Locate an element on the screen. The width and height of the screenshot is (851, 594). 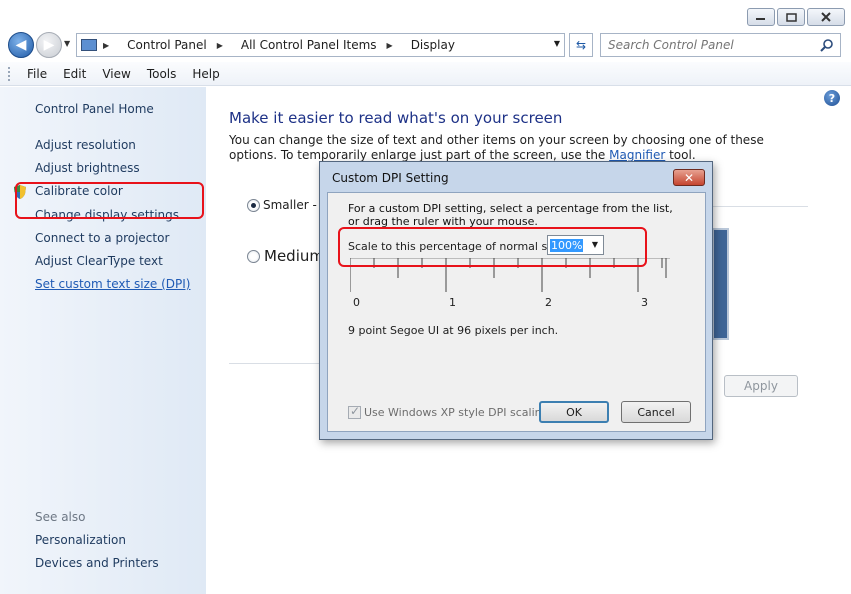
close-icon is located at coordinates (826, 17).